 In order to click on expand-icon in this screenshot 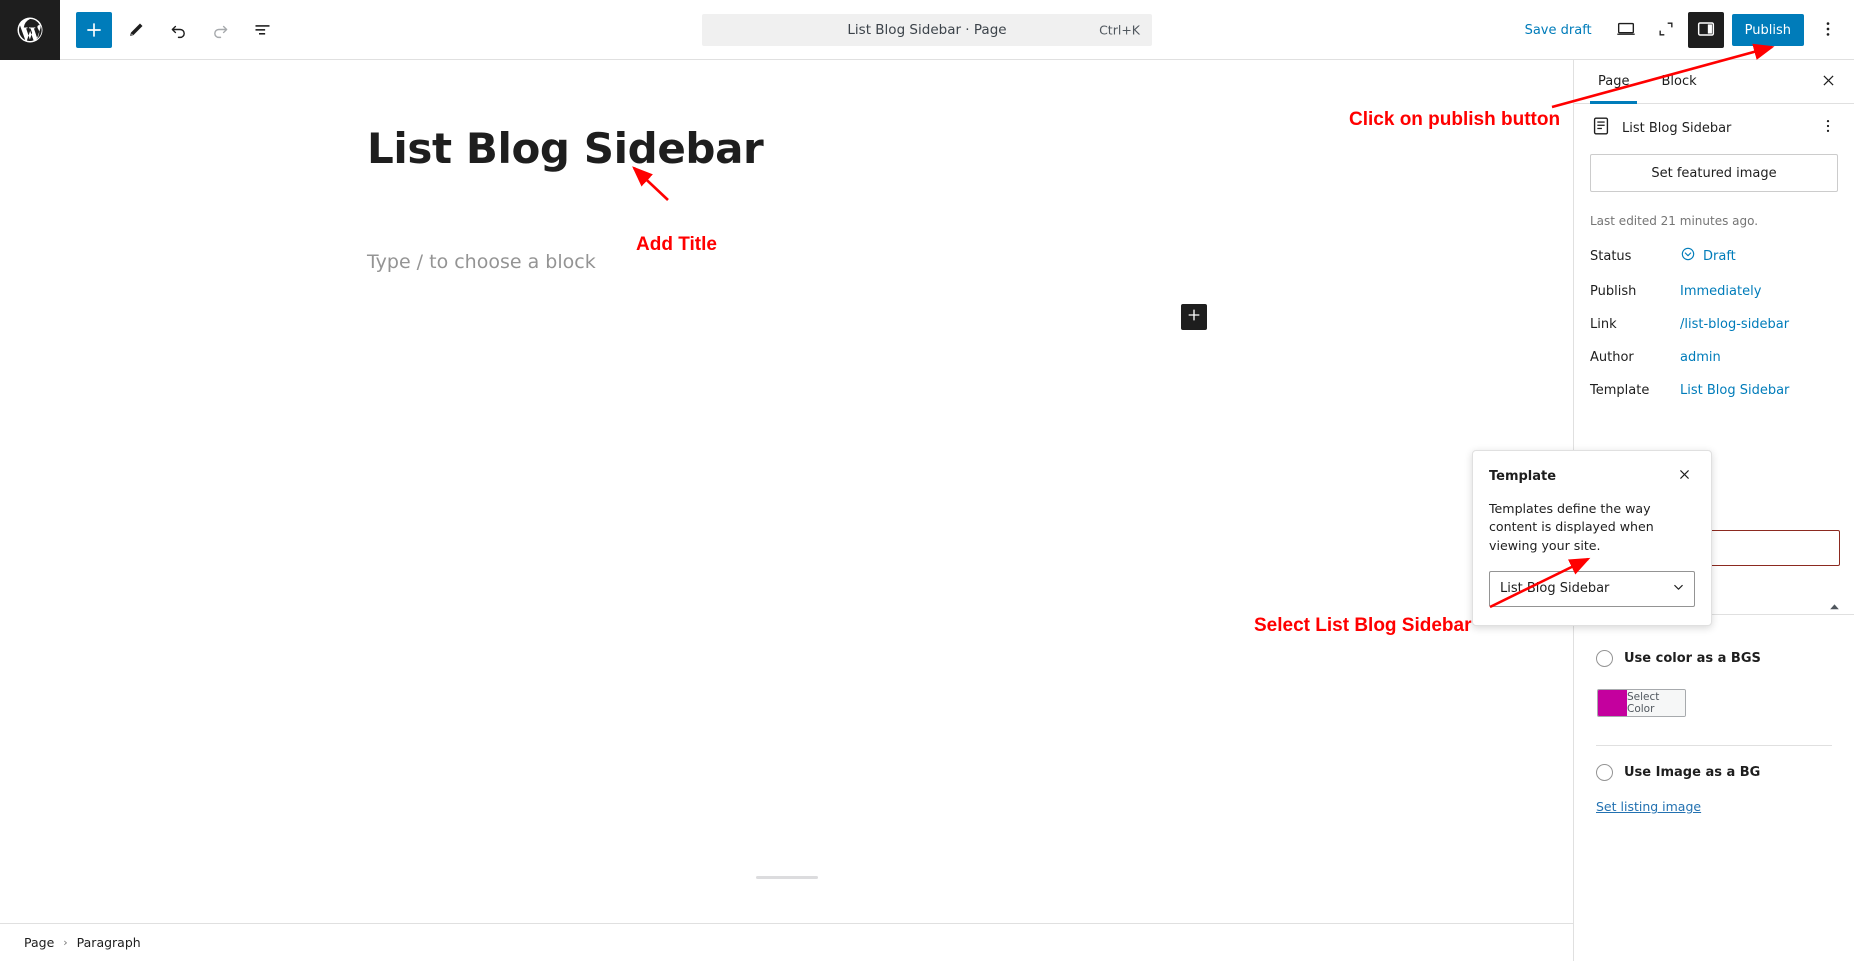, I will do `click(1666, 30)`.